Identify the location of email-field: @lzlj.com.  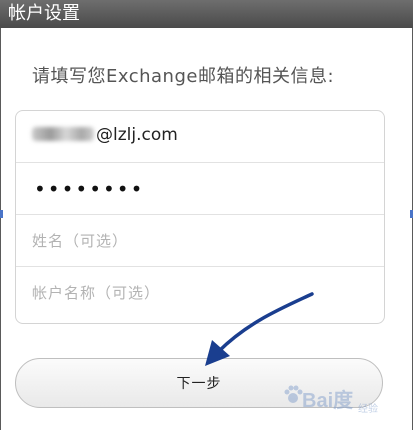
(200, 137).